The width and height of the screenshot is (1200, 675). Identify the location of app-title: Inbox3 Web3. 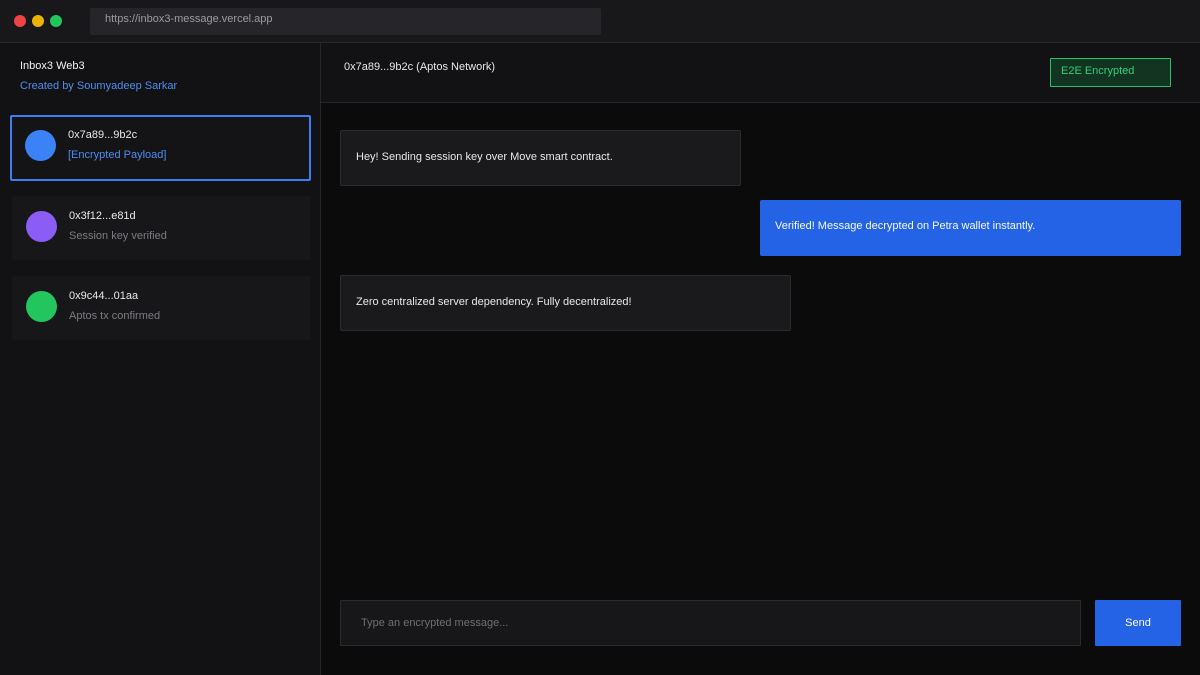
(52, 66).